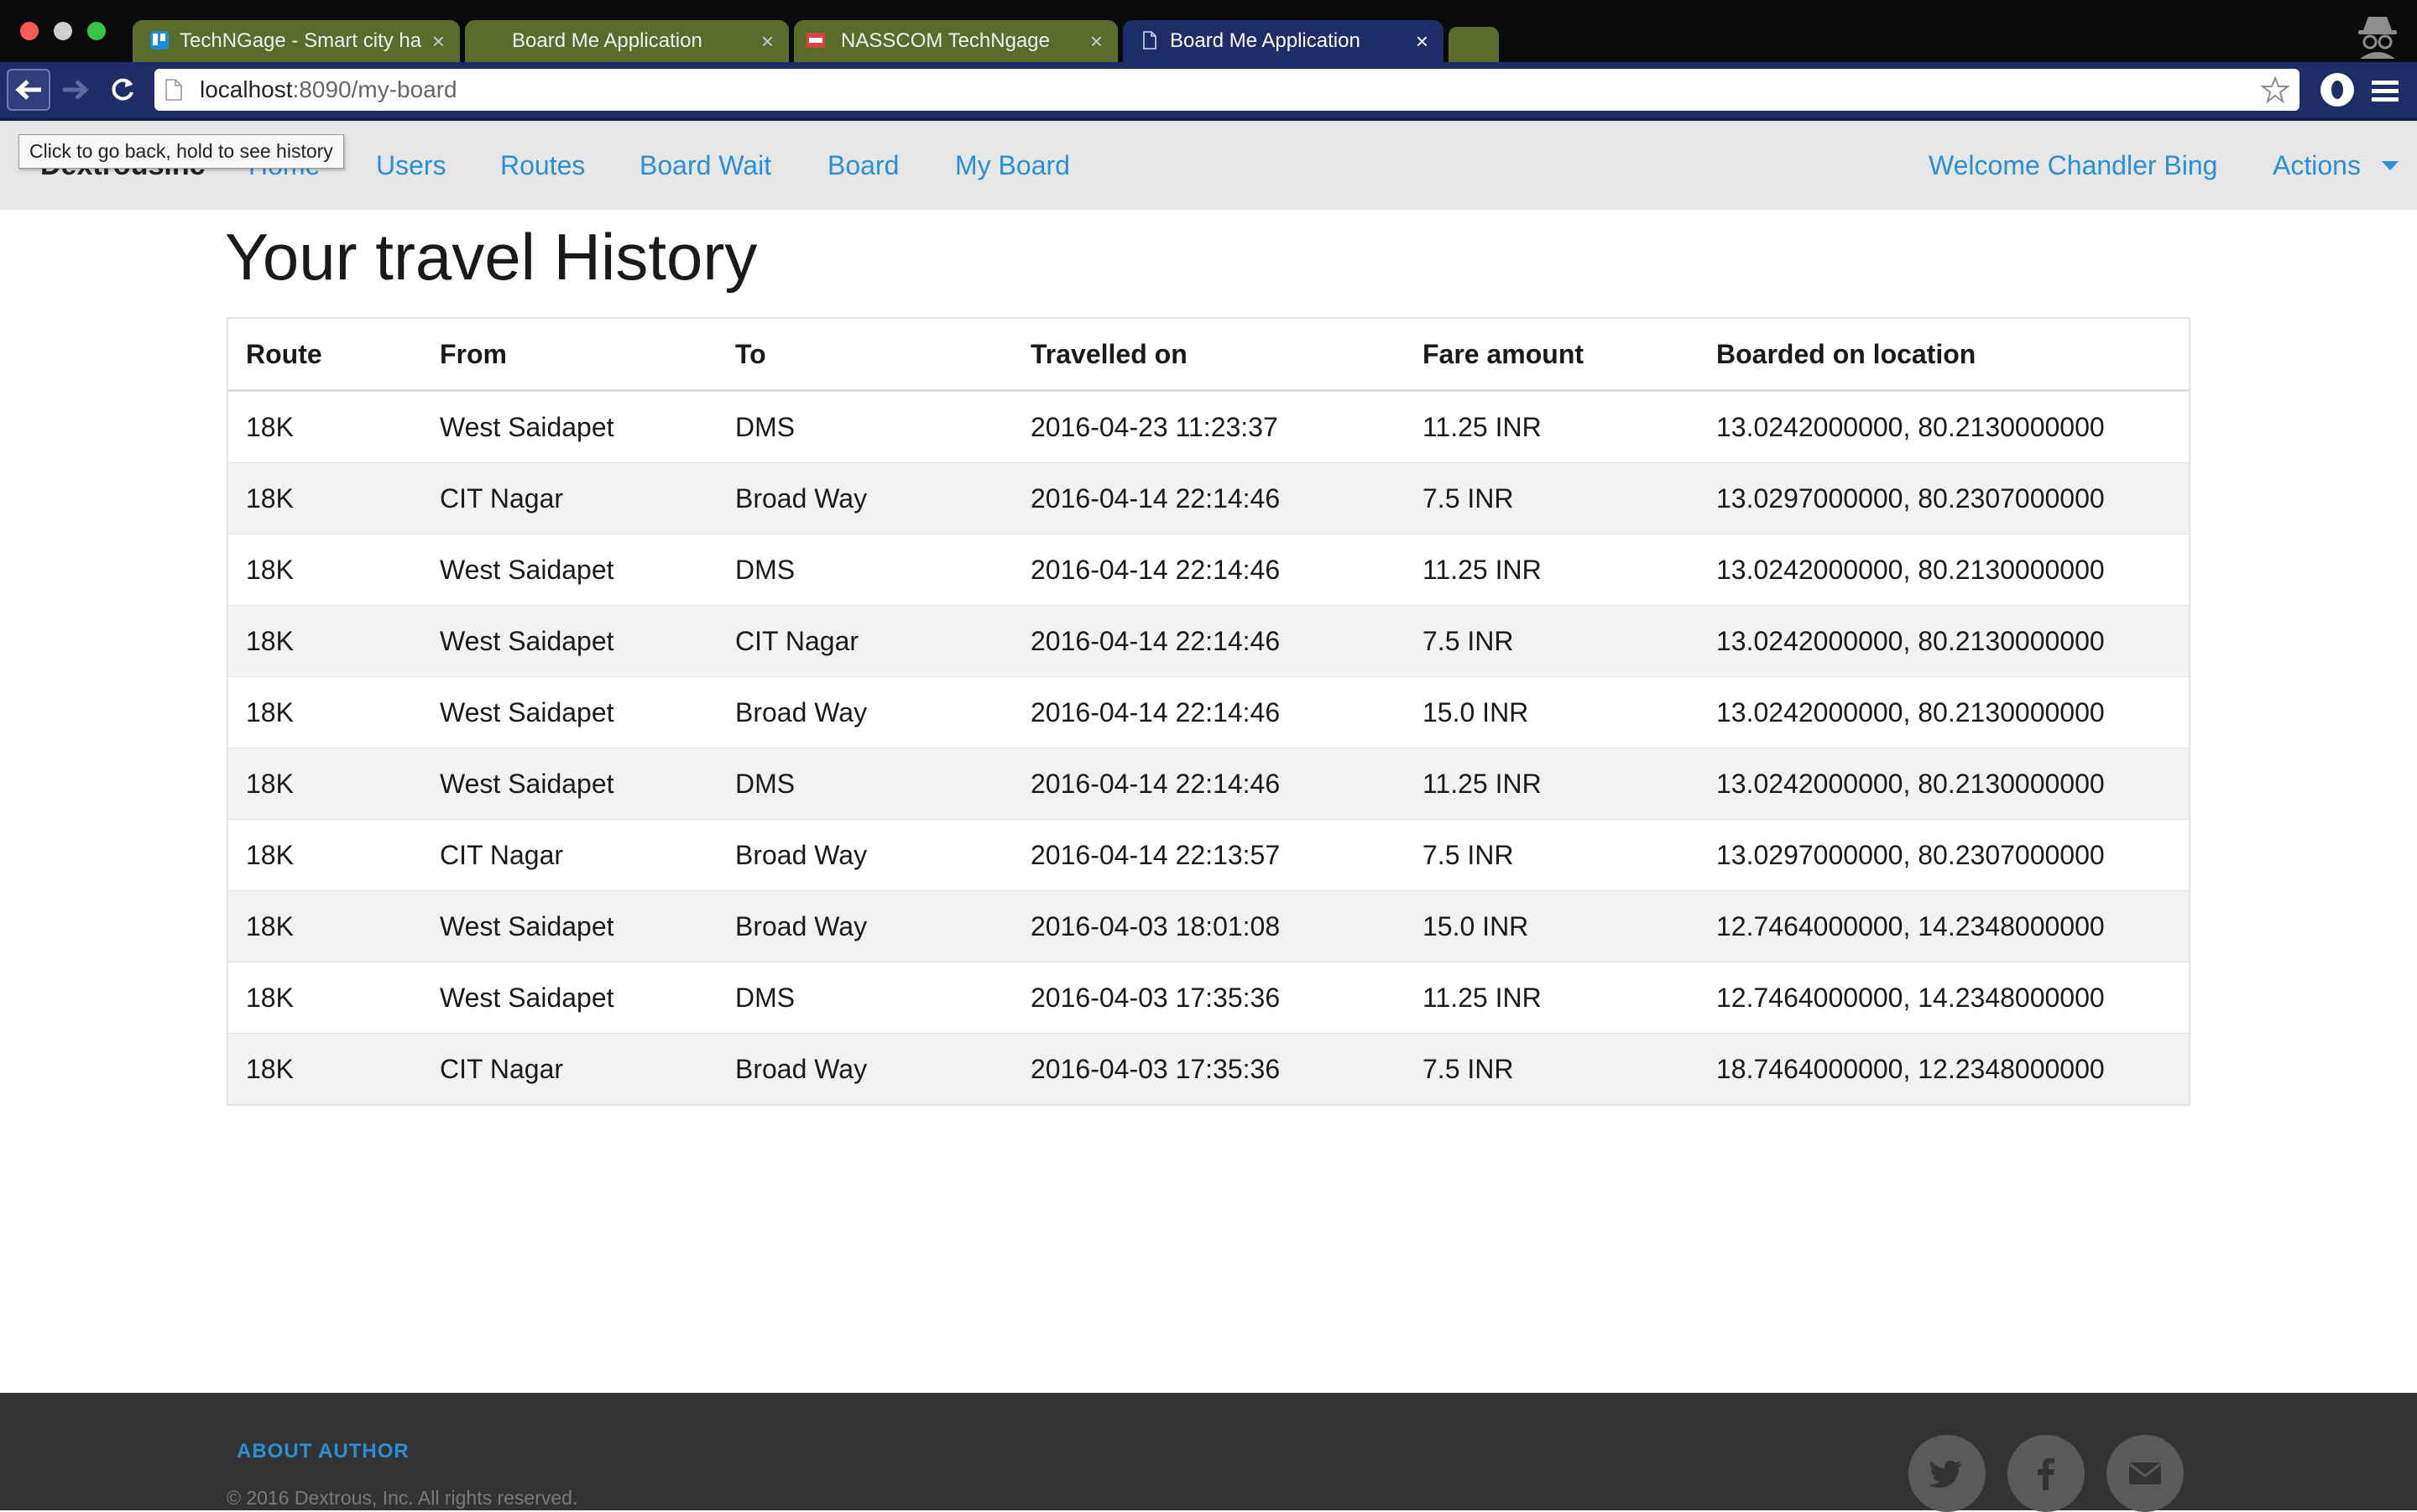 This screenshot has width=2417, height=1512. Describe the element at coordinates (29, 31) in the screenshot. I see `close-window-button` at that location.